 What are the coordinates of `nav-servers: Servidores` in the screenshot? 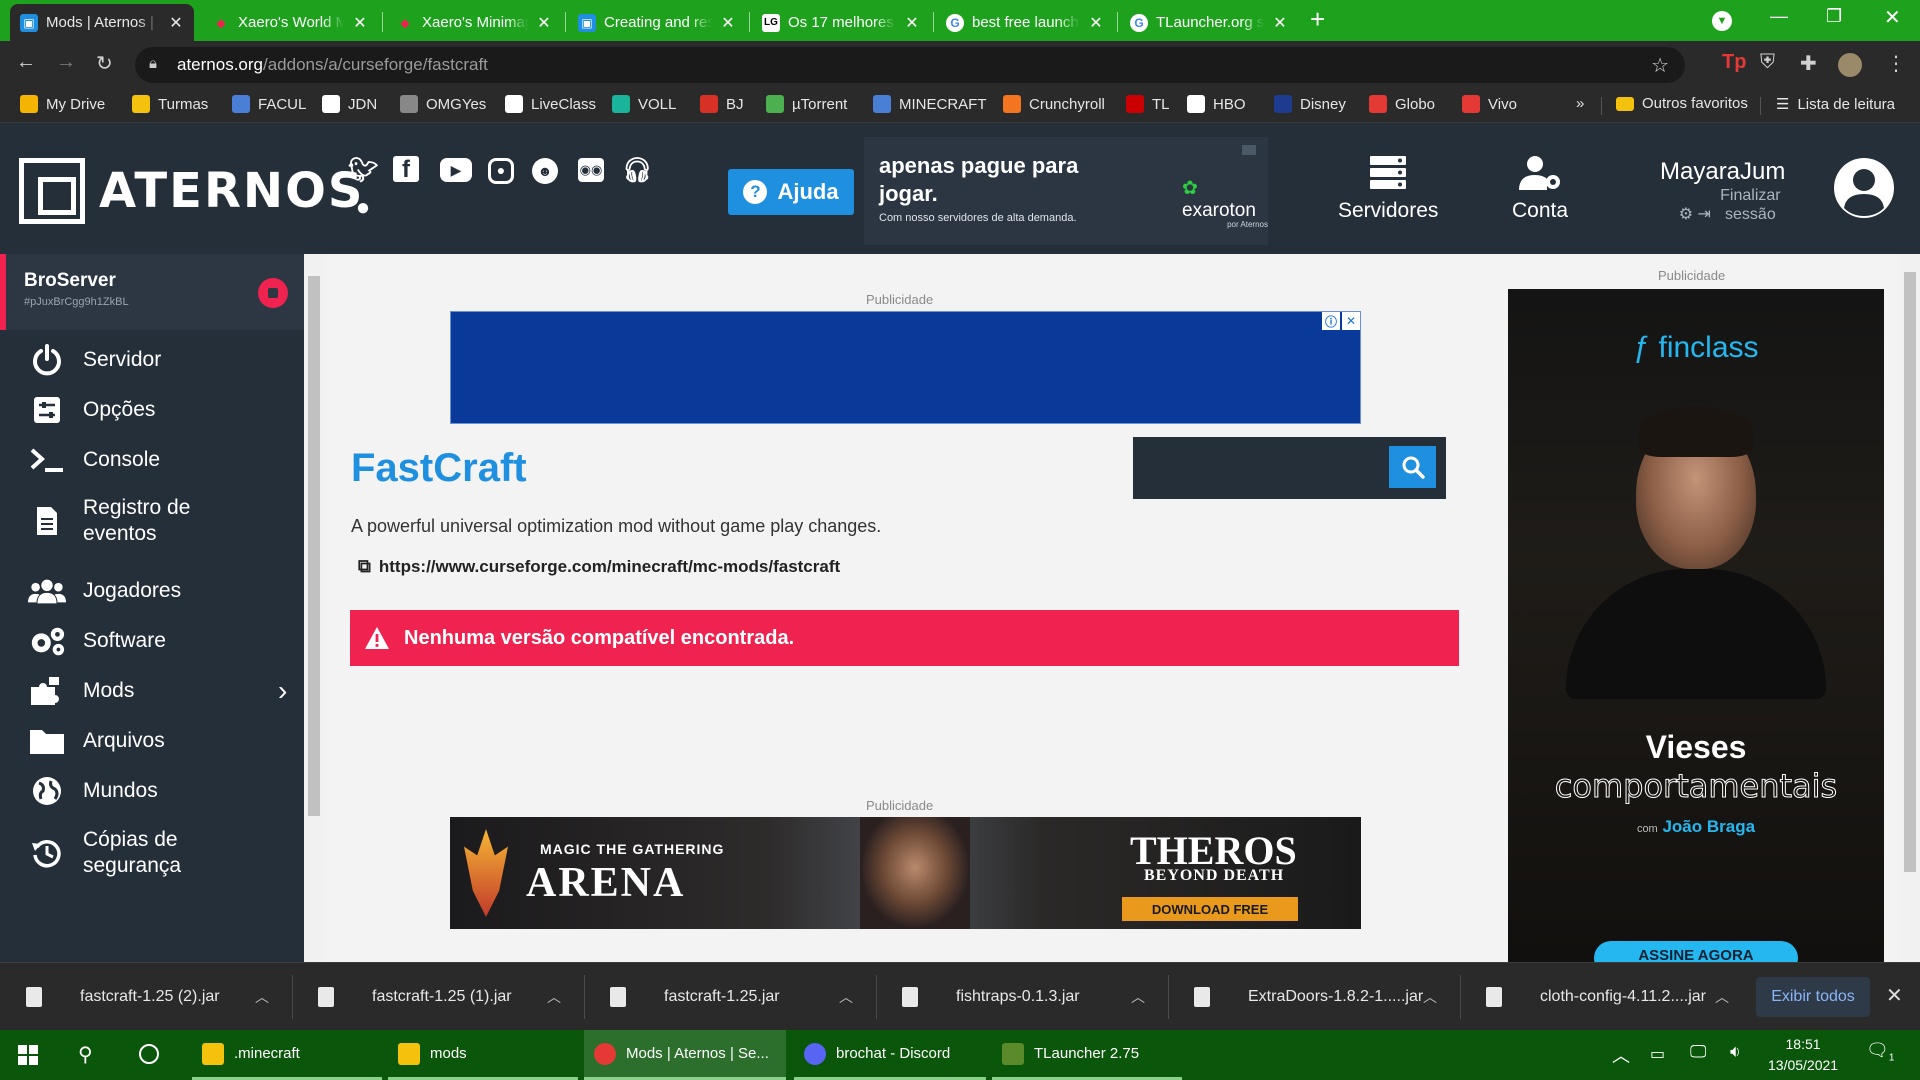 It's located at (1388, 189).